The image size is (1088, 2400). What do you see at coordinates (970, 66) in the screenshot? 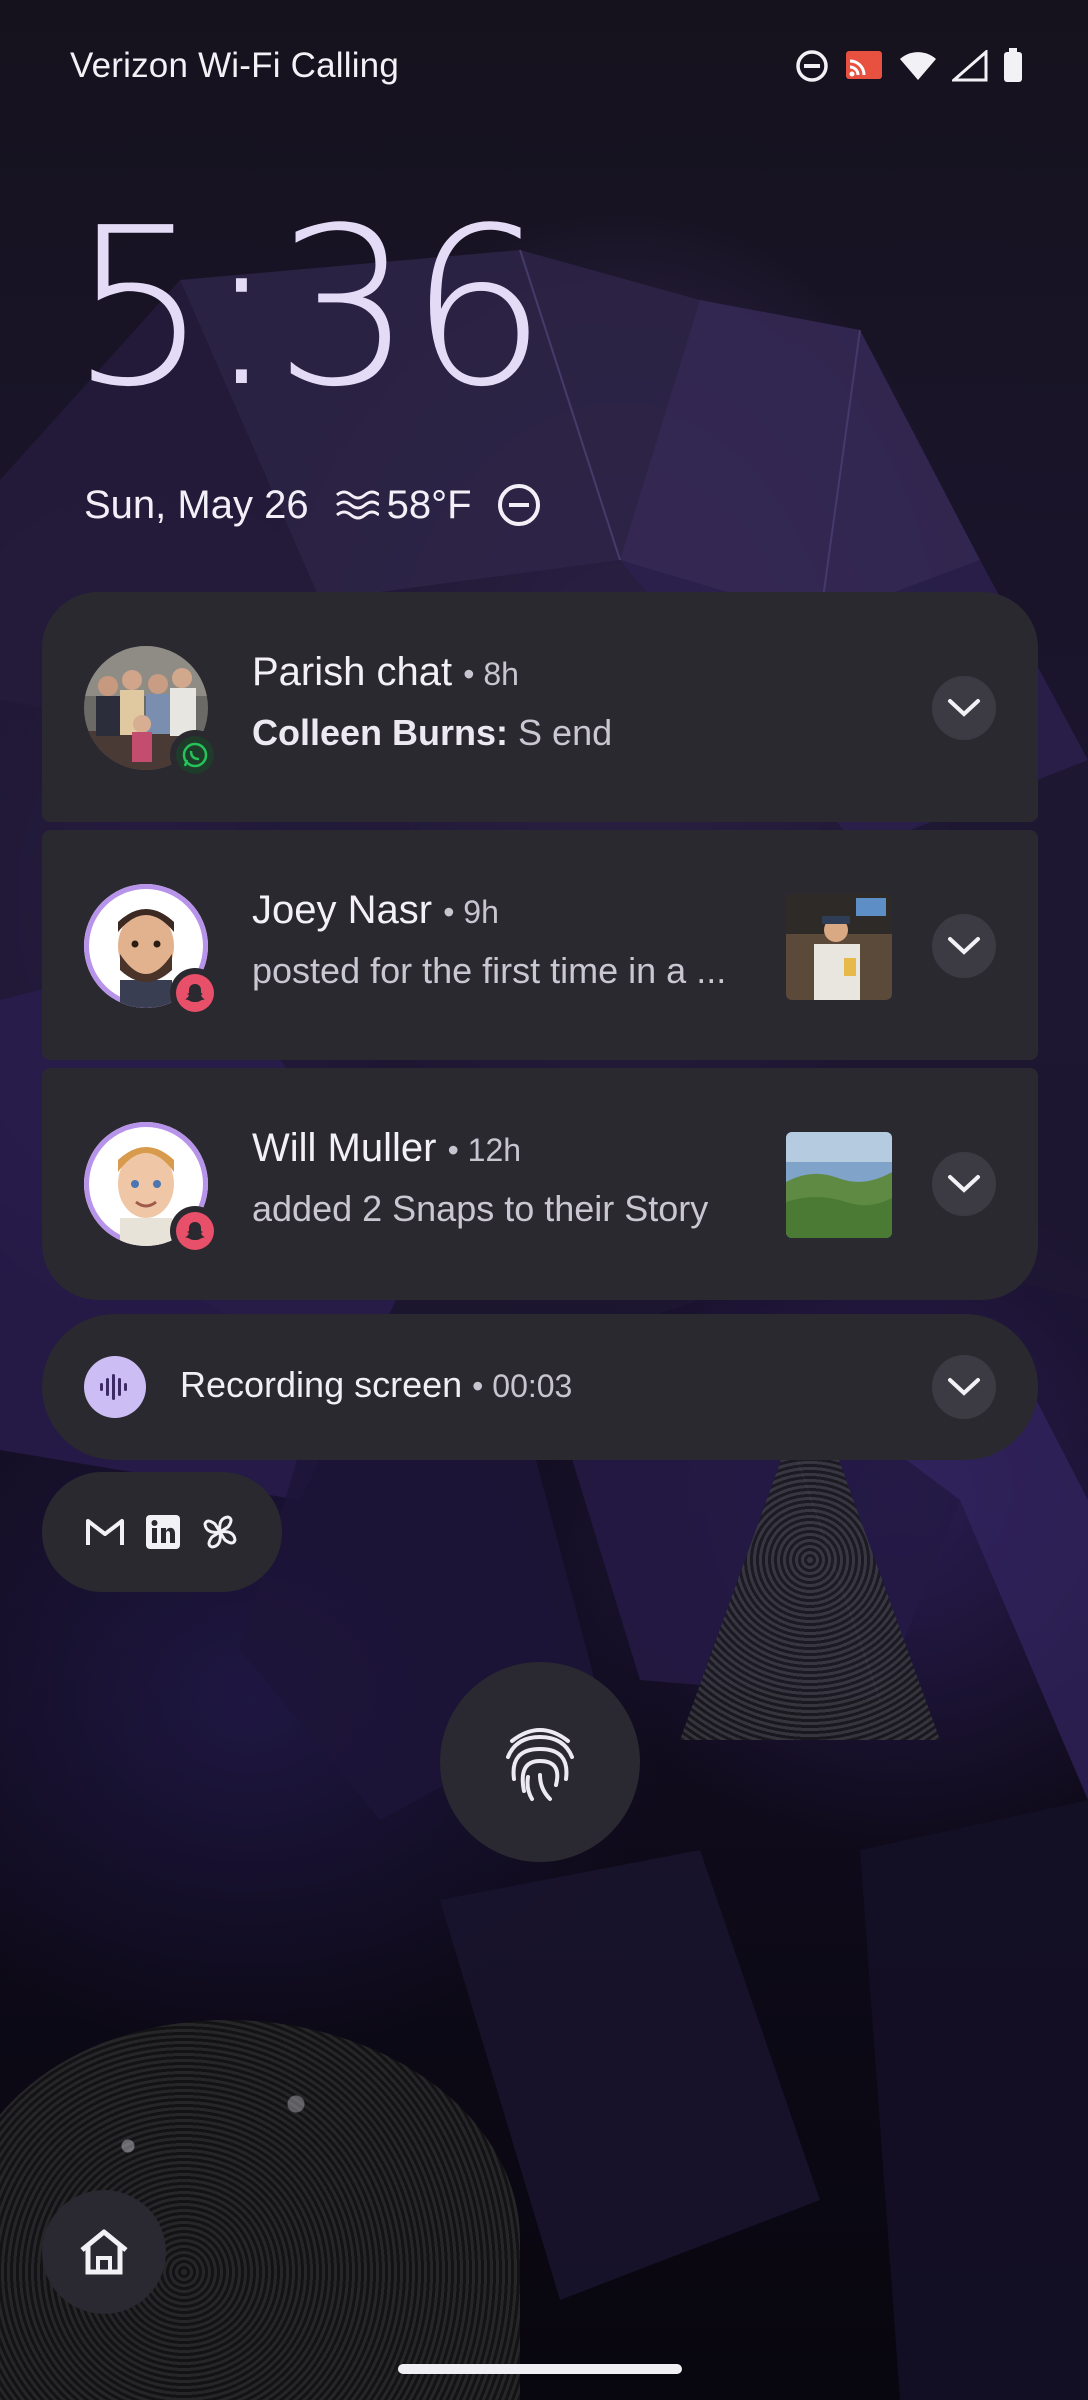
I see `signal-icon` at bounding box center [970, 66].